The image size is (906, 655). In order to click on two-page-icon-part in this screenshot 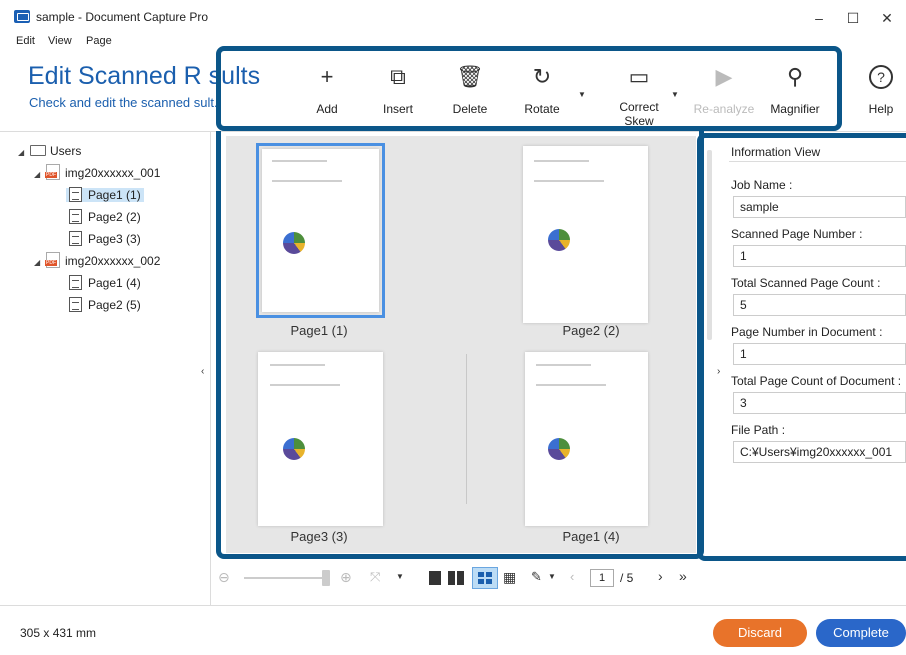, I will do `click(460, 578)`.